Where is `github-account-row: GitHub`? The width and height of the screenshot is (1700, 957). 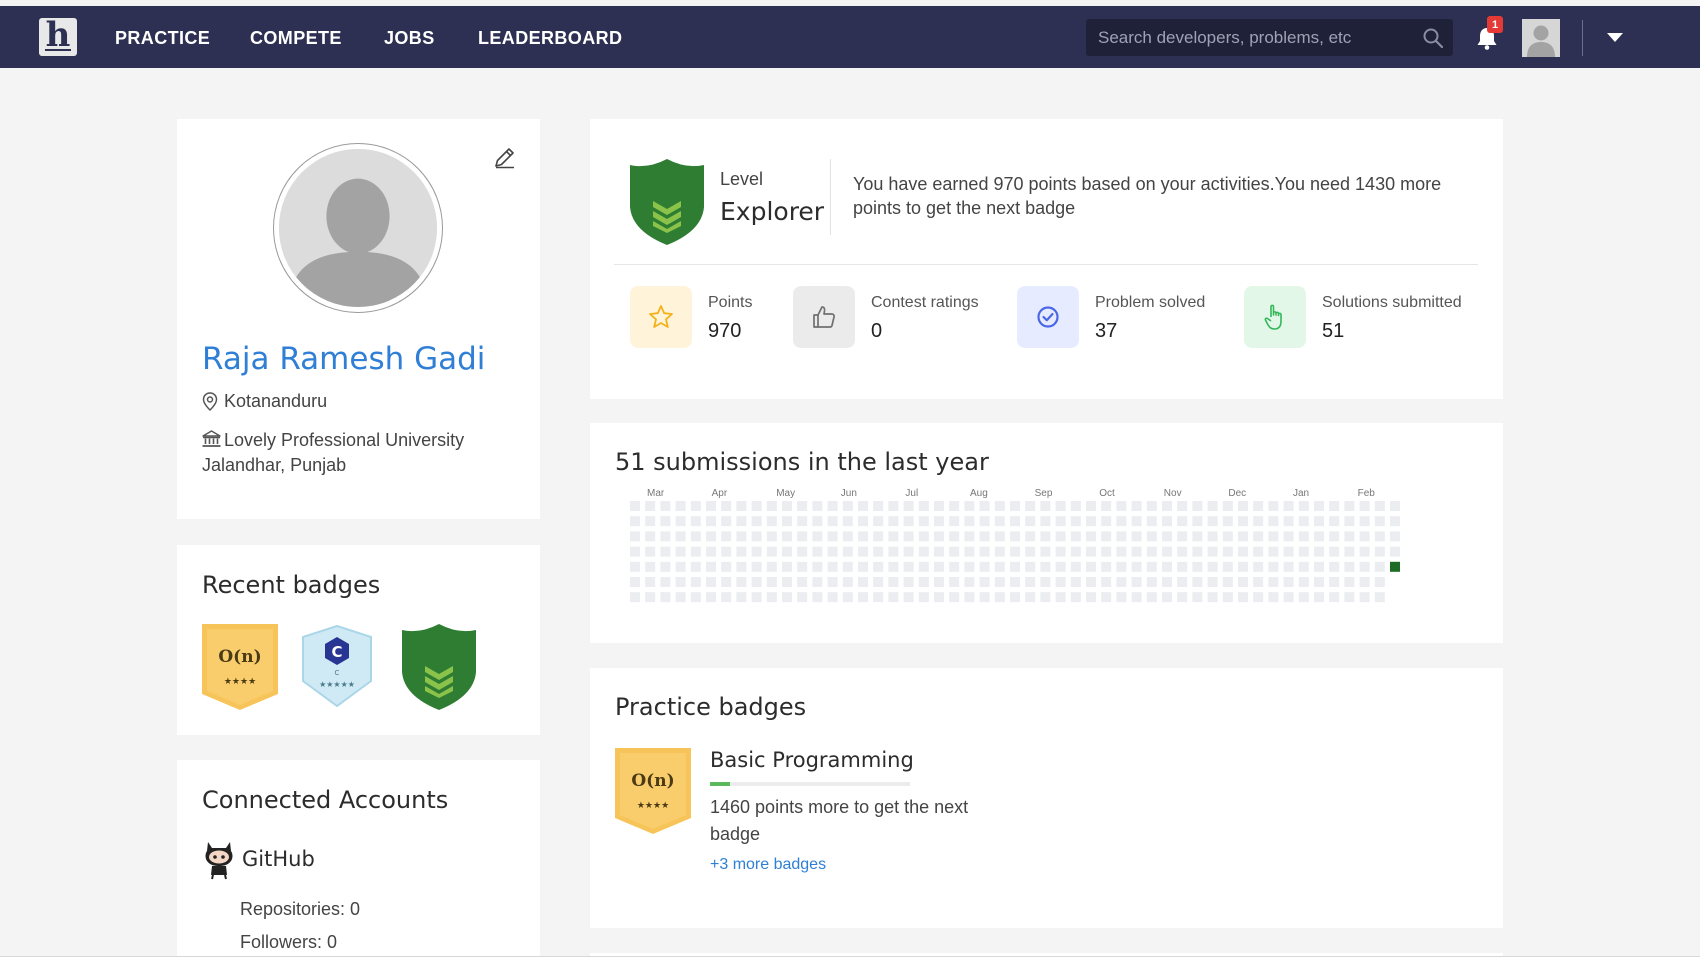
github-account-row: GitHub is located at coordinates (258, 859).